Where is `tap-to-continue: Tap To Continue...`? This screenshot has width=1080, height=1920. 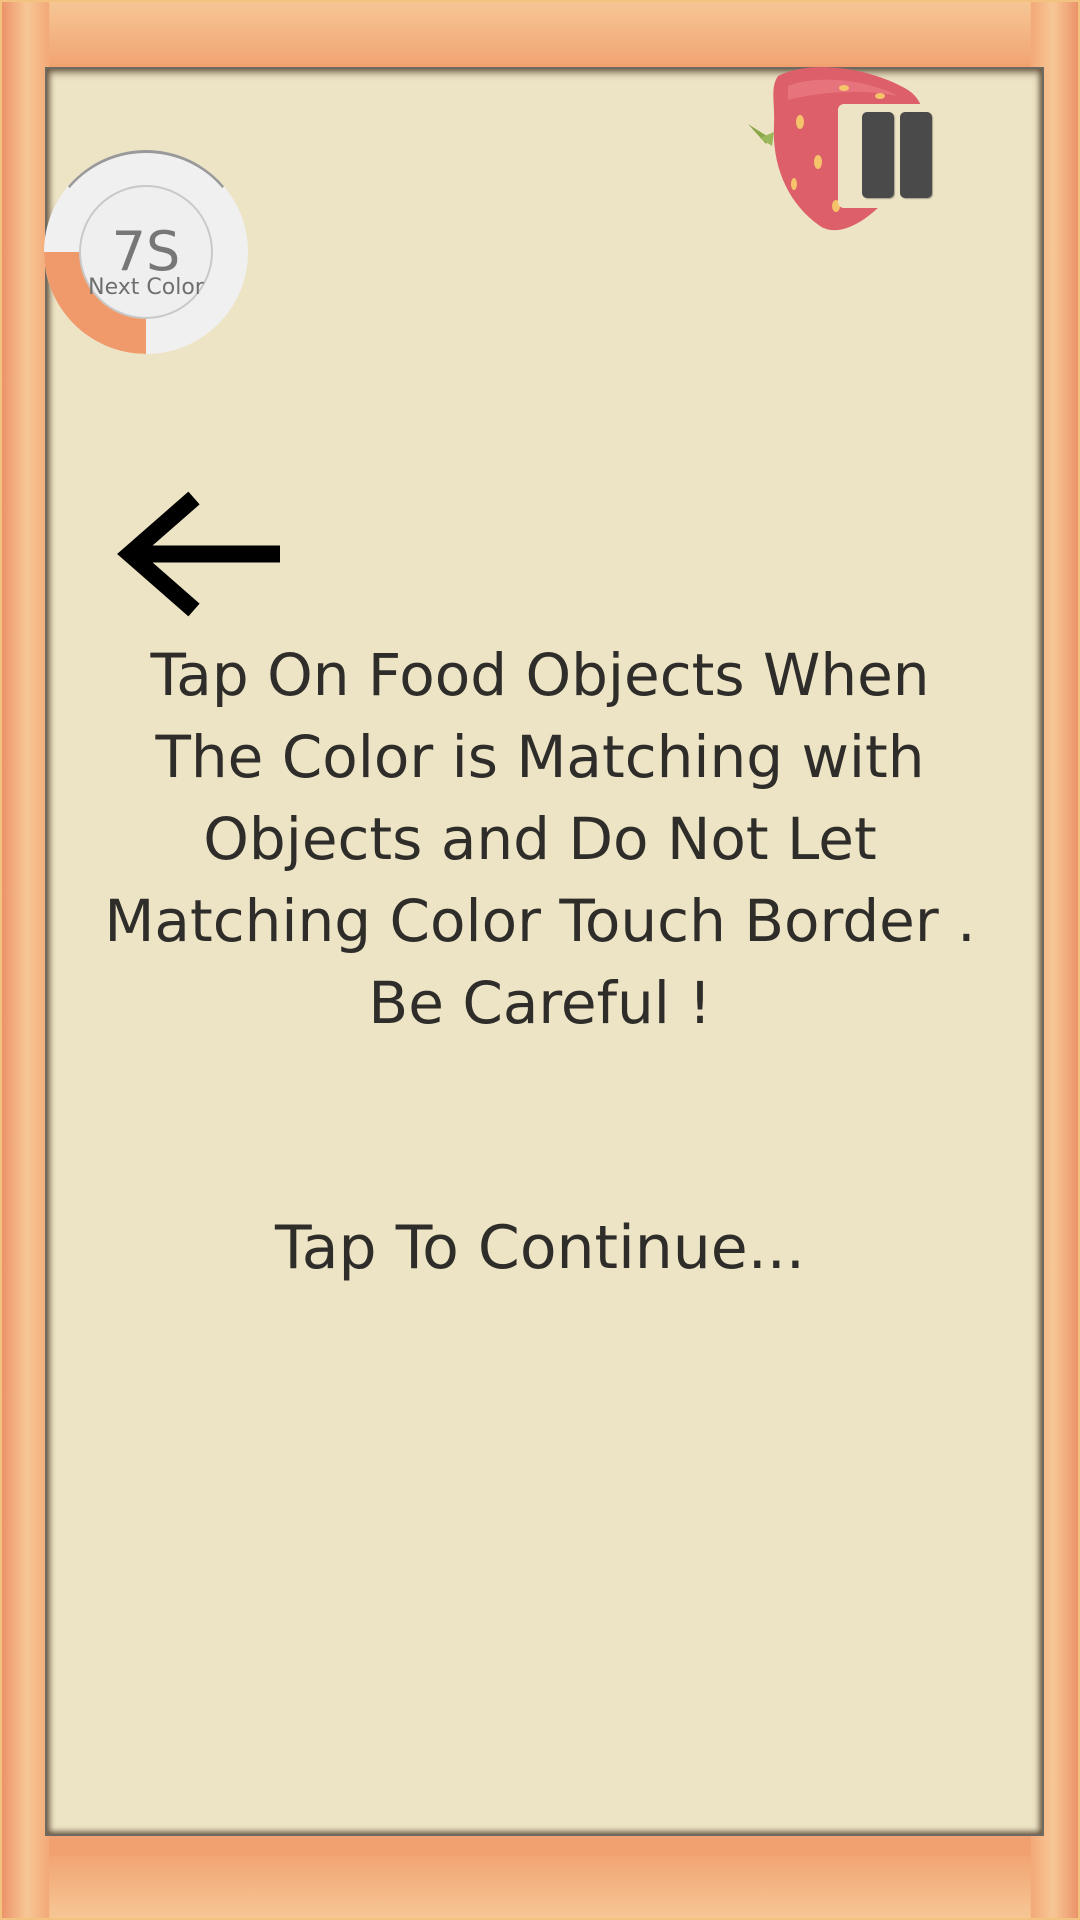 tap-to-continue: Tap To Continue... is located at coordinates (540, 1248).